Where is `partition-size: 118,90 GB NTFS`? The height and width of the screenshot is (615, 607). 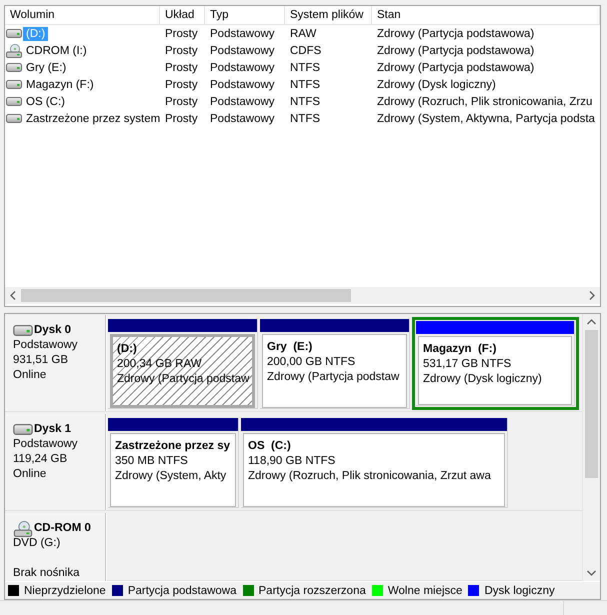
partition-size: 118,90 GB NTFS is located at coordinates (292, 461).